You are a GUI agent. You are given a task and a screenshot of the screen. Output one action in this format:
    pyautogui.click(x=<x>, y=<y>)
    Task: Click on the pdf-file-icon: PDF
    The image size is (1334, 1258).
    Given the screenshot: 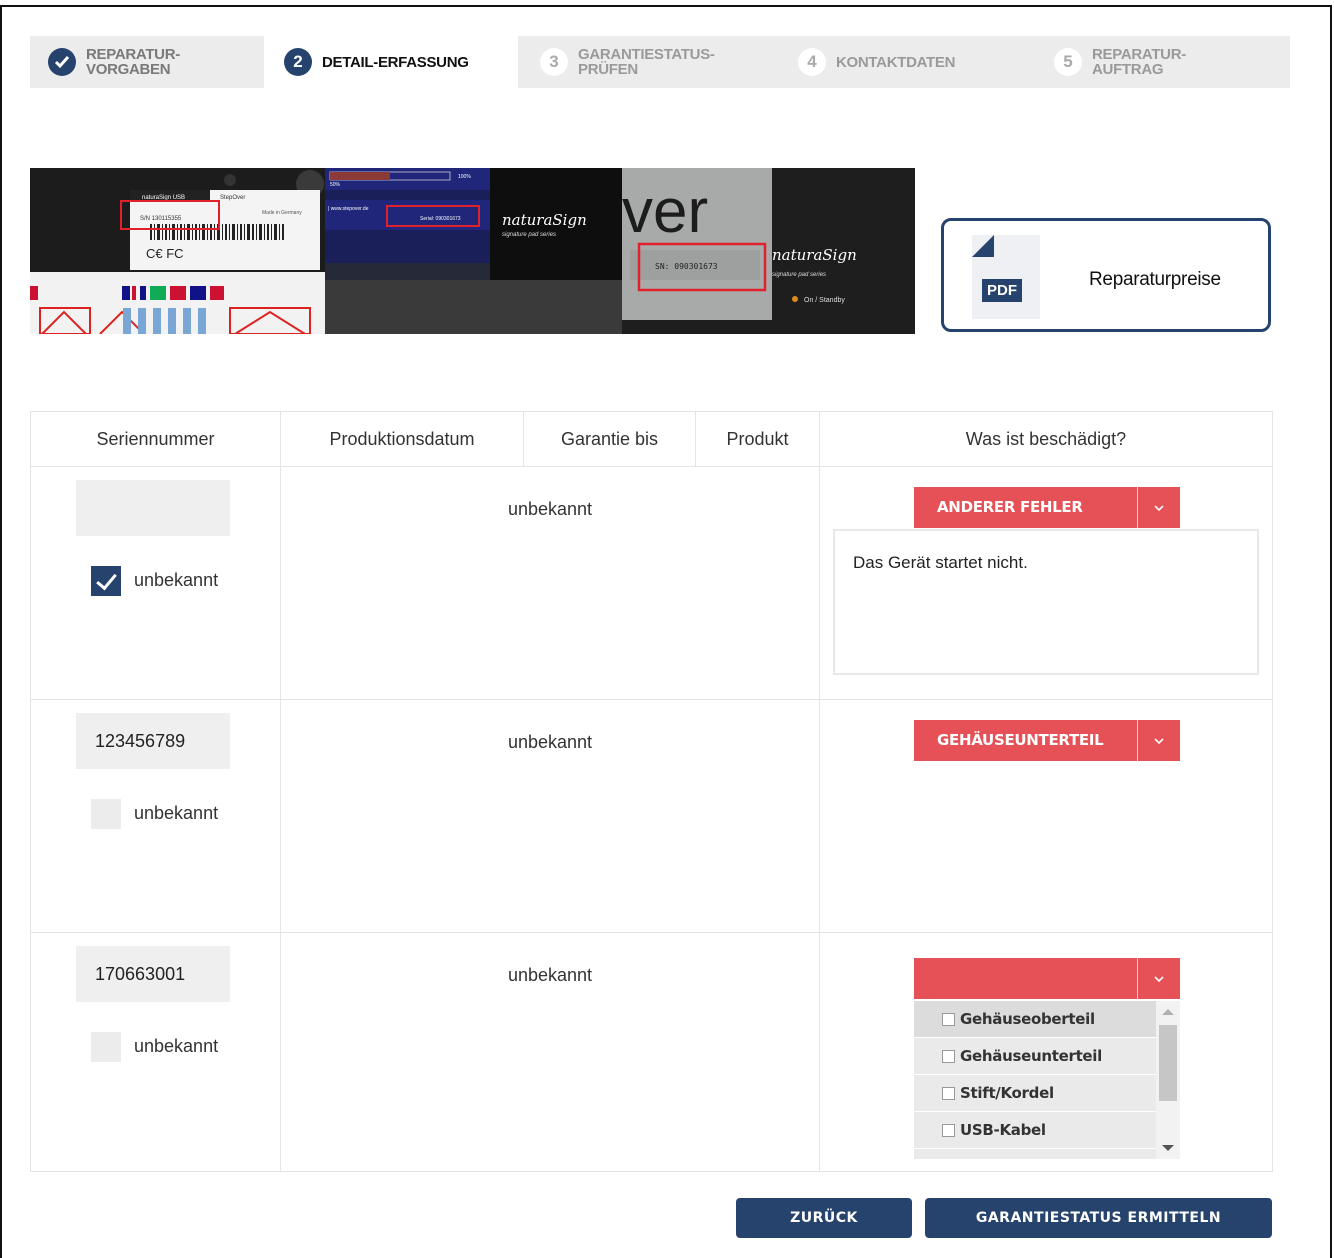 What is the action you would take?
    pyautogui.click(x=1006, y=277)
    